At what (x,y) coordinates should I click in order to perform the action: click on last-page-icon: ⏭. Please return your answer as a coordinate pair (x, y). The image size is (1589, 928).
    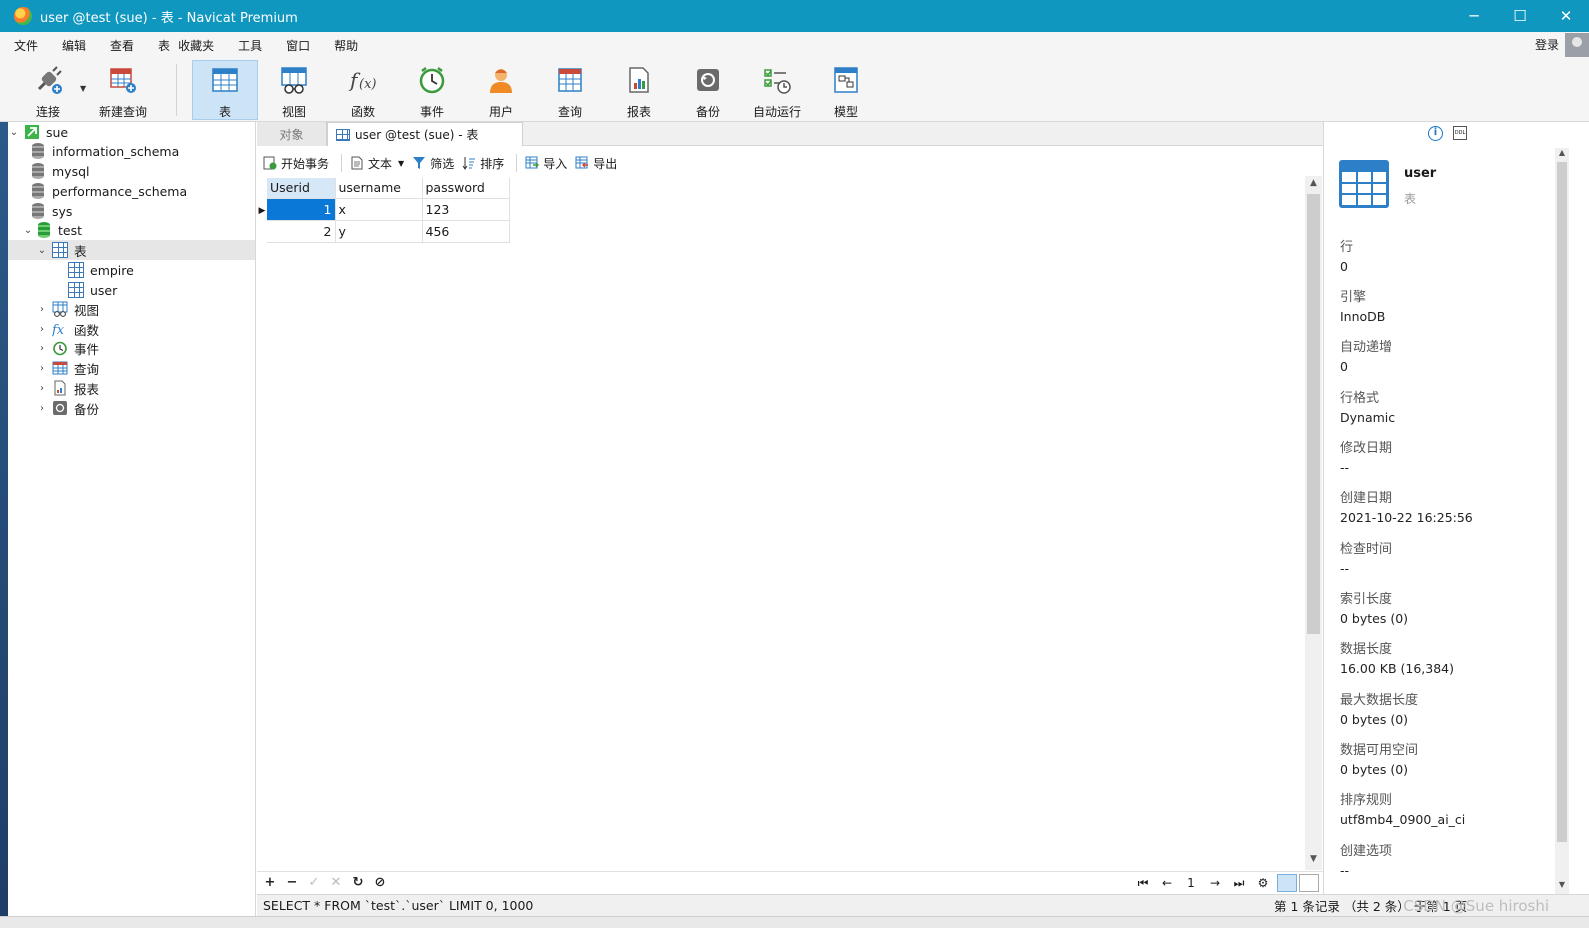
    Looking at the image, I should click on (1239, 883).